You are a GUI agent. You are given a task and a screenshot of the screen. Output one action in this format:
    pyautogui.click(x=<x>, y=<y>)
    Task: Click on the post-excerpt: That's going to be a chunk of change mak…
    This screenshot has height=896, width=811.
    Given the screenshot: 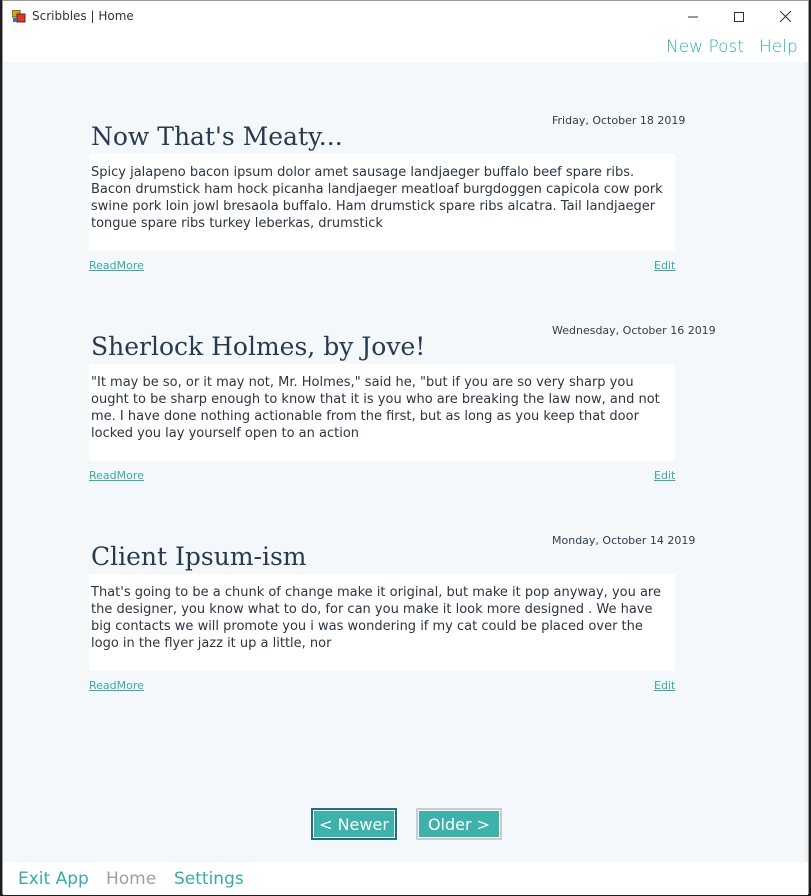 What is the action you would take?
    pyautogui.click(x=382, y=622)
    